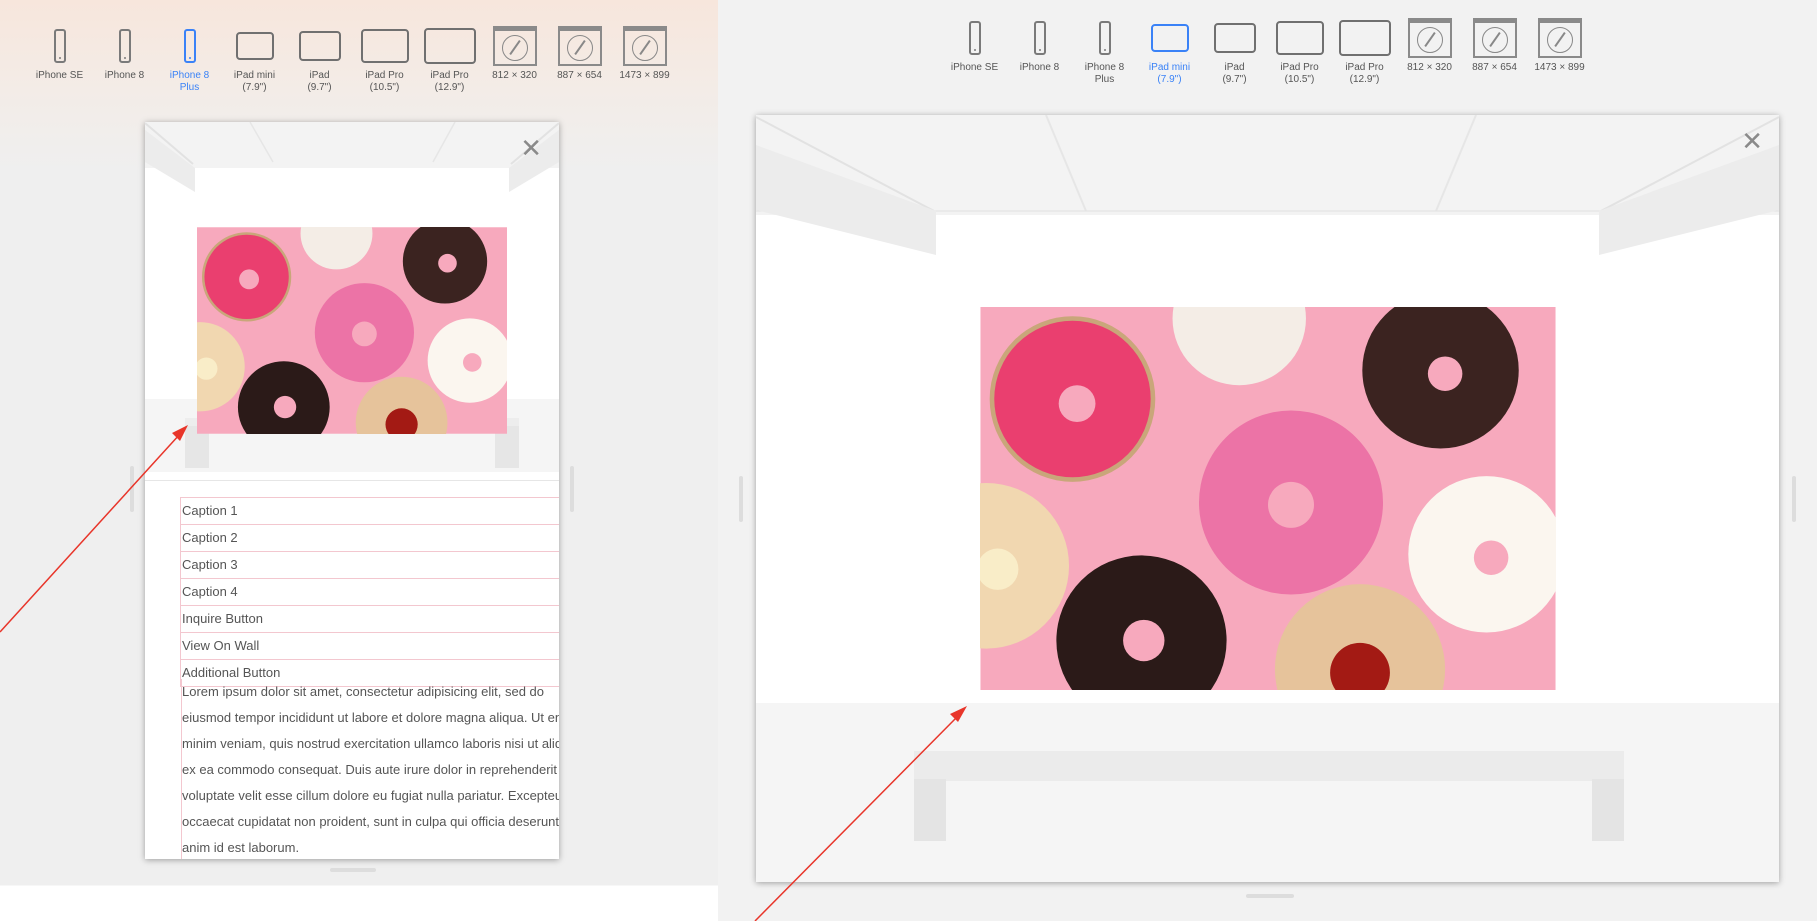 This screenshot has width=1817, height=921. I want to click on caption-item: Inquire Button, so click(370, 619).